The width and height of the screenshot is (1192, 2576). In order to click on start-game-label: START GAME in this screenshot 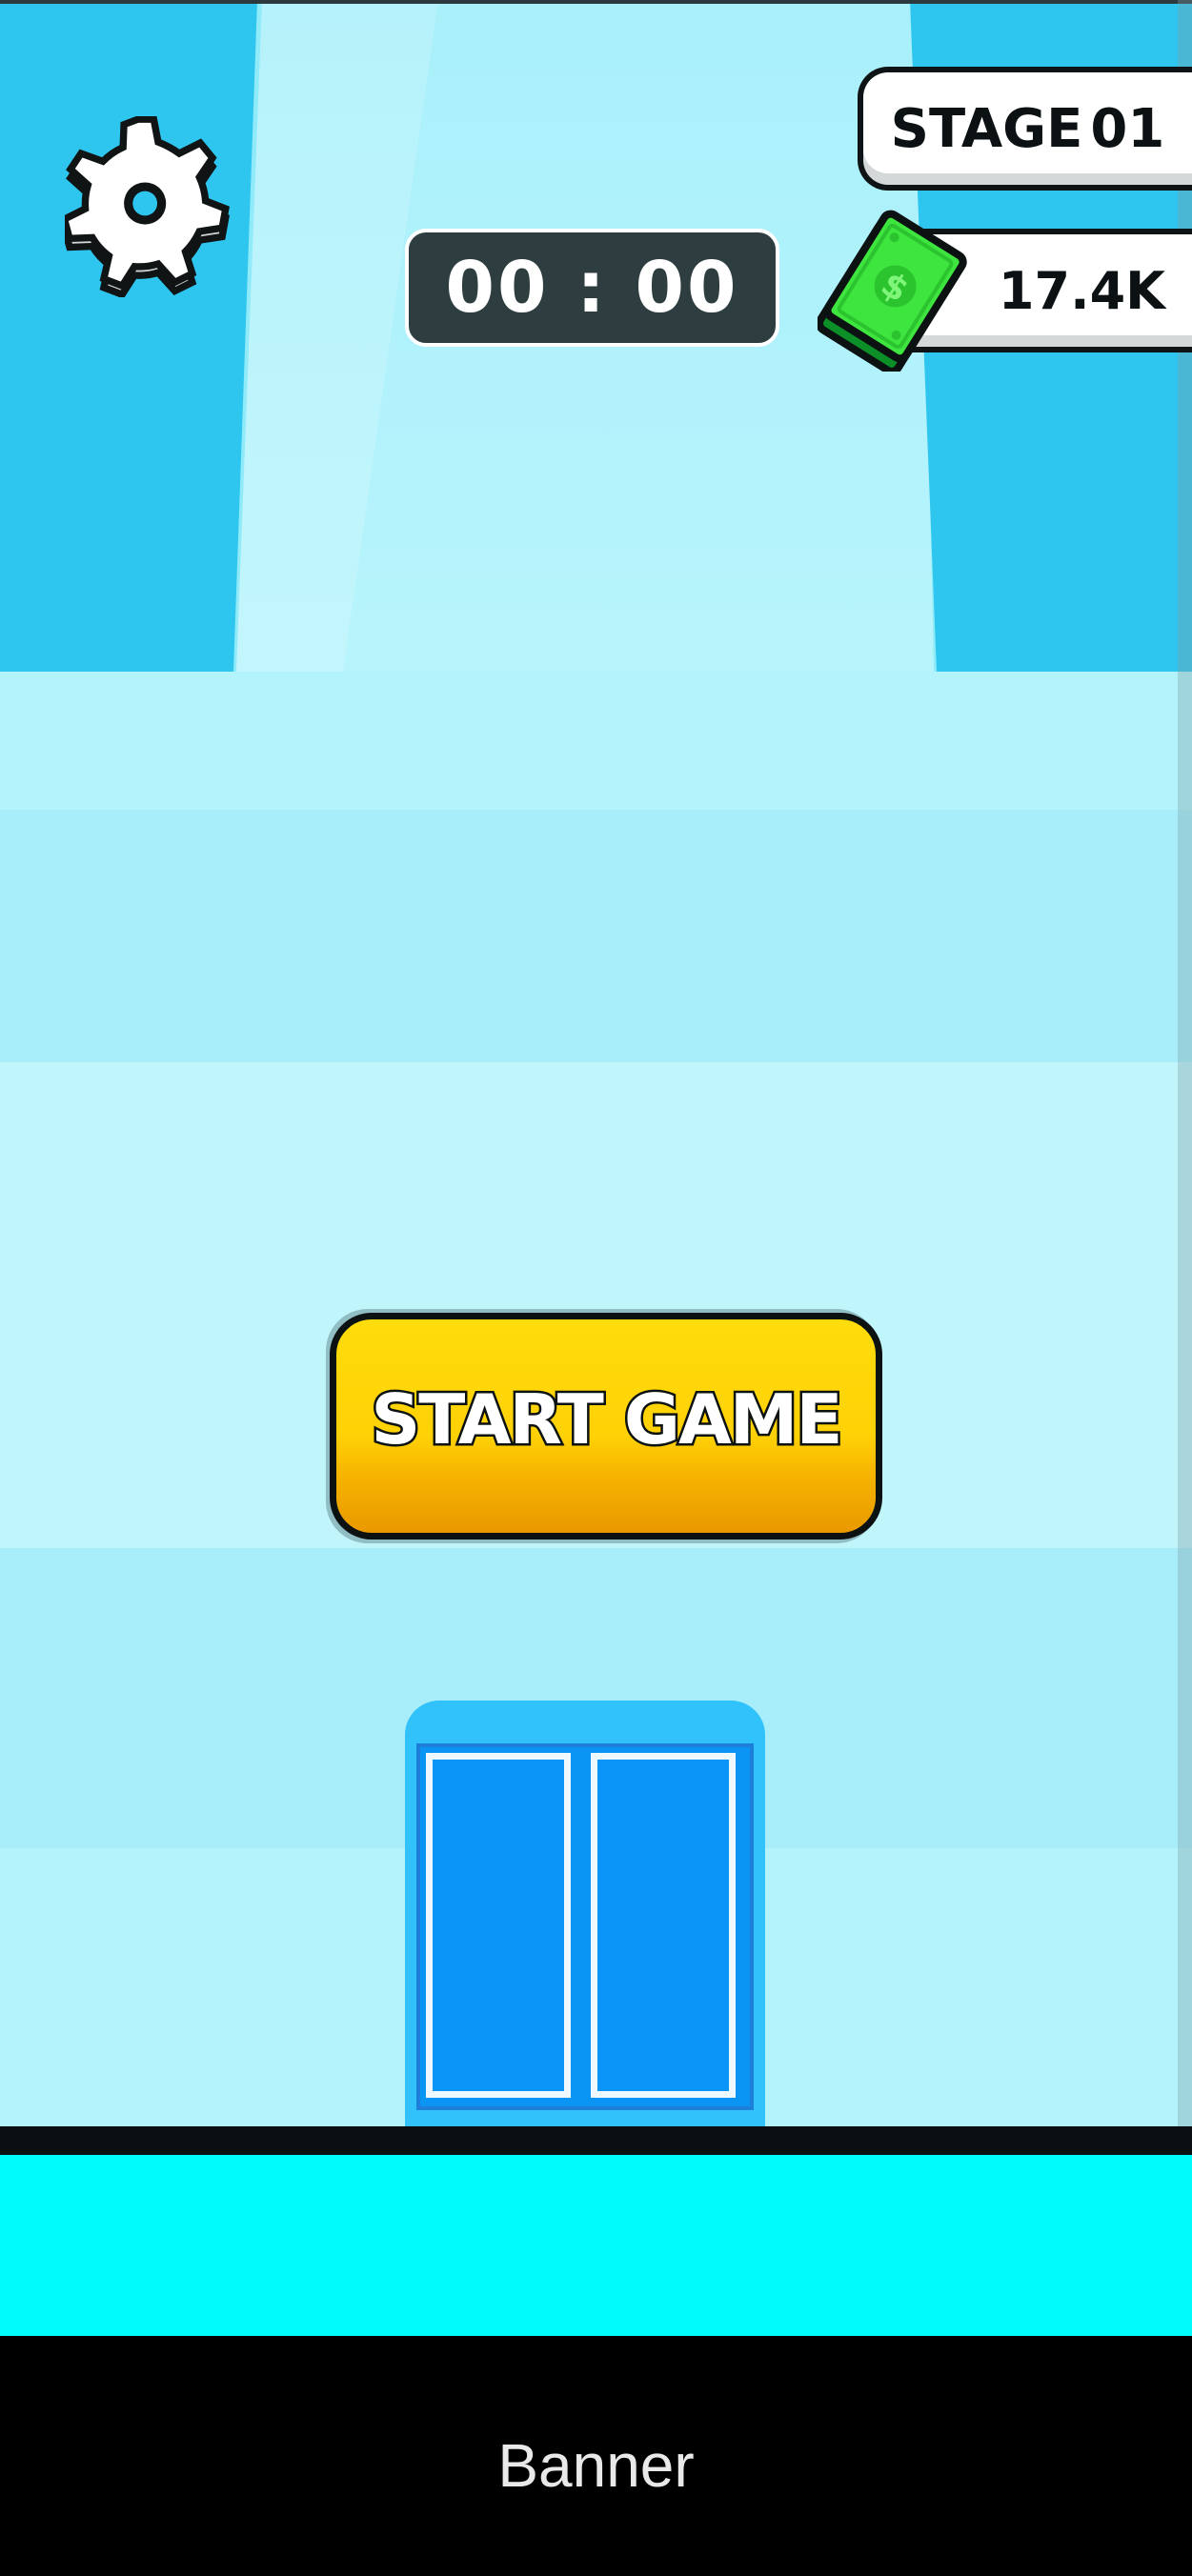, I will do `click(607, 1420)`.